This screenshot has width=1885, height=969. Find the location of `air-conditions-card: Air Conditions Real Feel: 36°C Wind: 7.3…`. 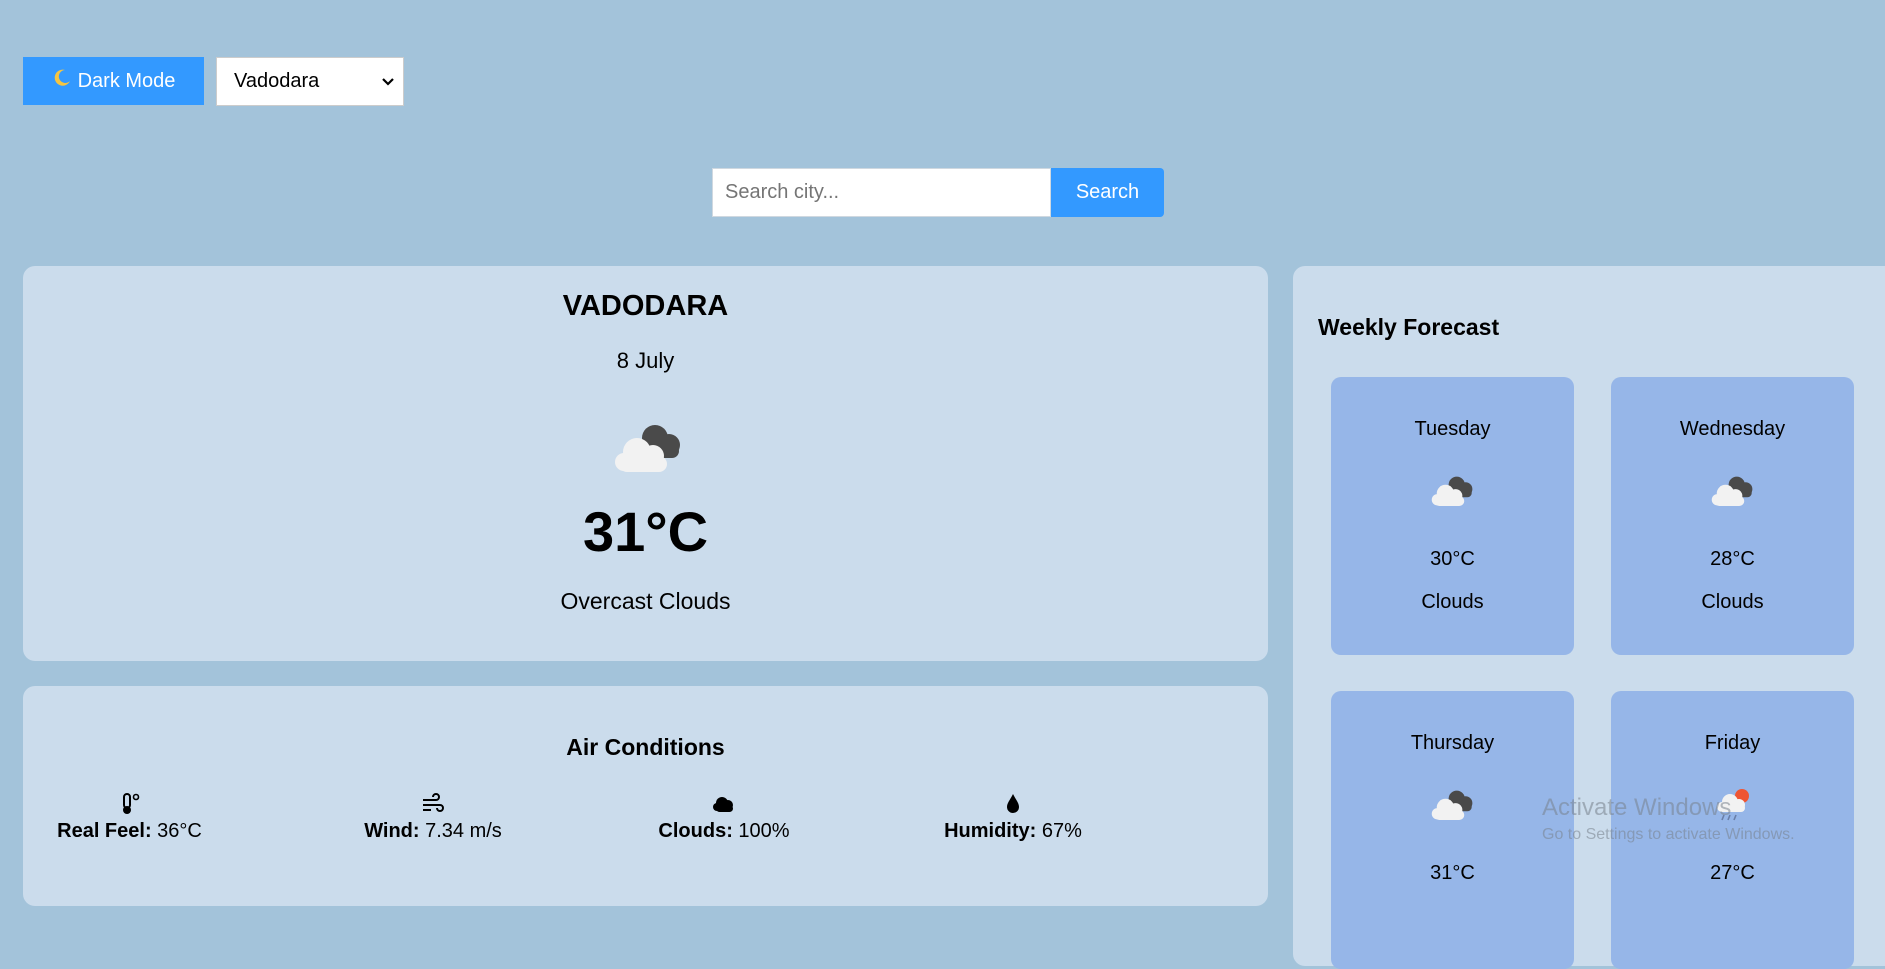

air-conditions-card: Air Conditions Real Feel: 36°C Wind: 7.3… is located at coordinates (645, 796).